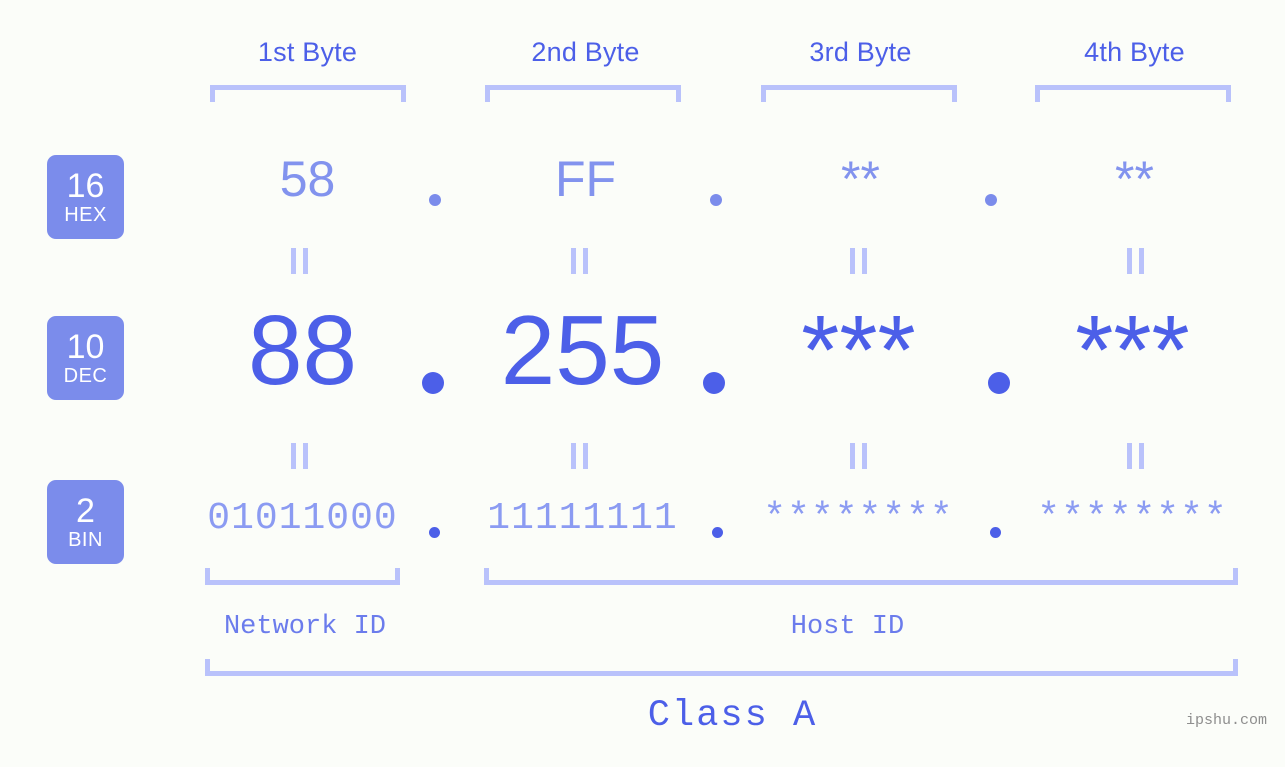 The width and height of the screenshot is (1285, 767). Describe the element at coordinates (1226, 720) in the screenshot. I see `site-watermark: ipshu.com` at that location.